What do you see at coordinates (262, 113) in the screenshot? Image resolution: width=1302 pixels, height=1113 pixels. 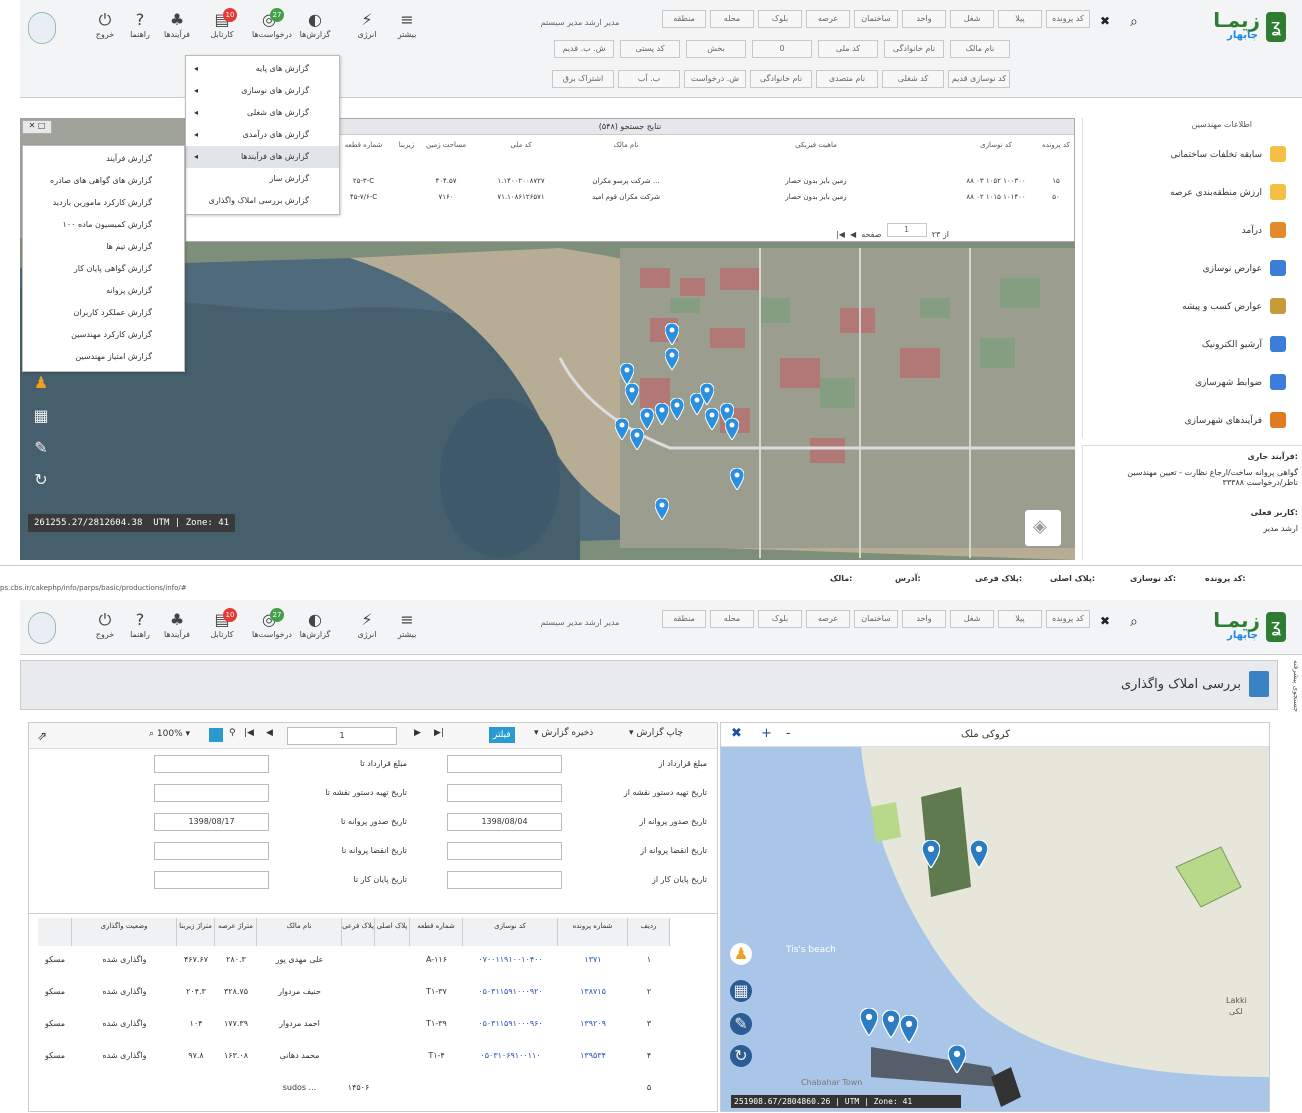 I see `reports-menu-item: گزارش های شغلی ◂` at bounding box center [262, 113].